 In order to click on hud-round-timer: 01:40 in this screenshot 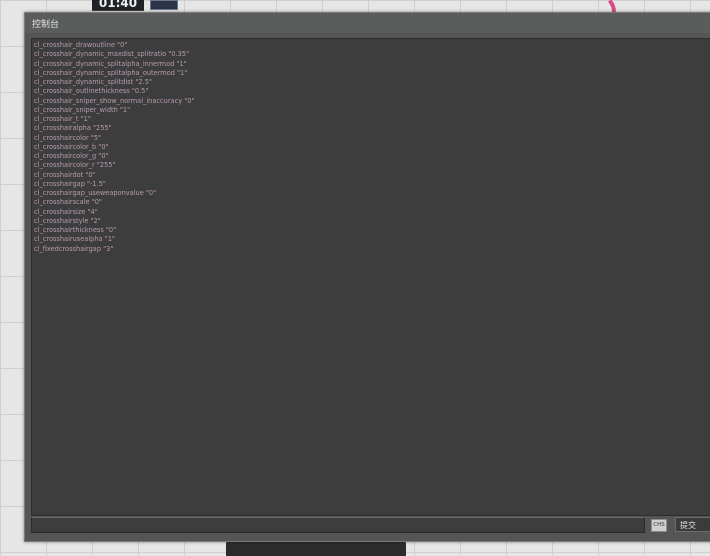, I will do `click(118, 5)`.